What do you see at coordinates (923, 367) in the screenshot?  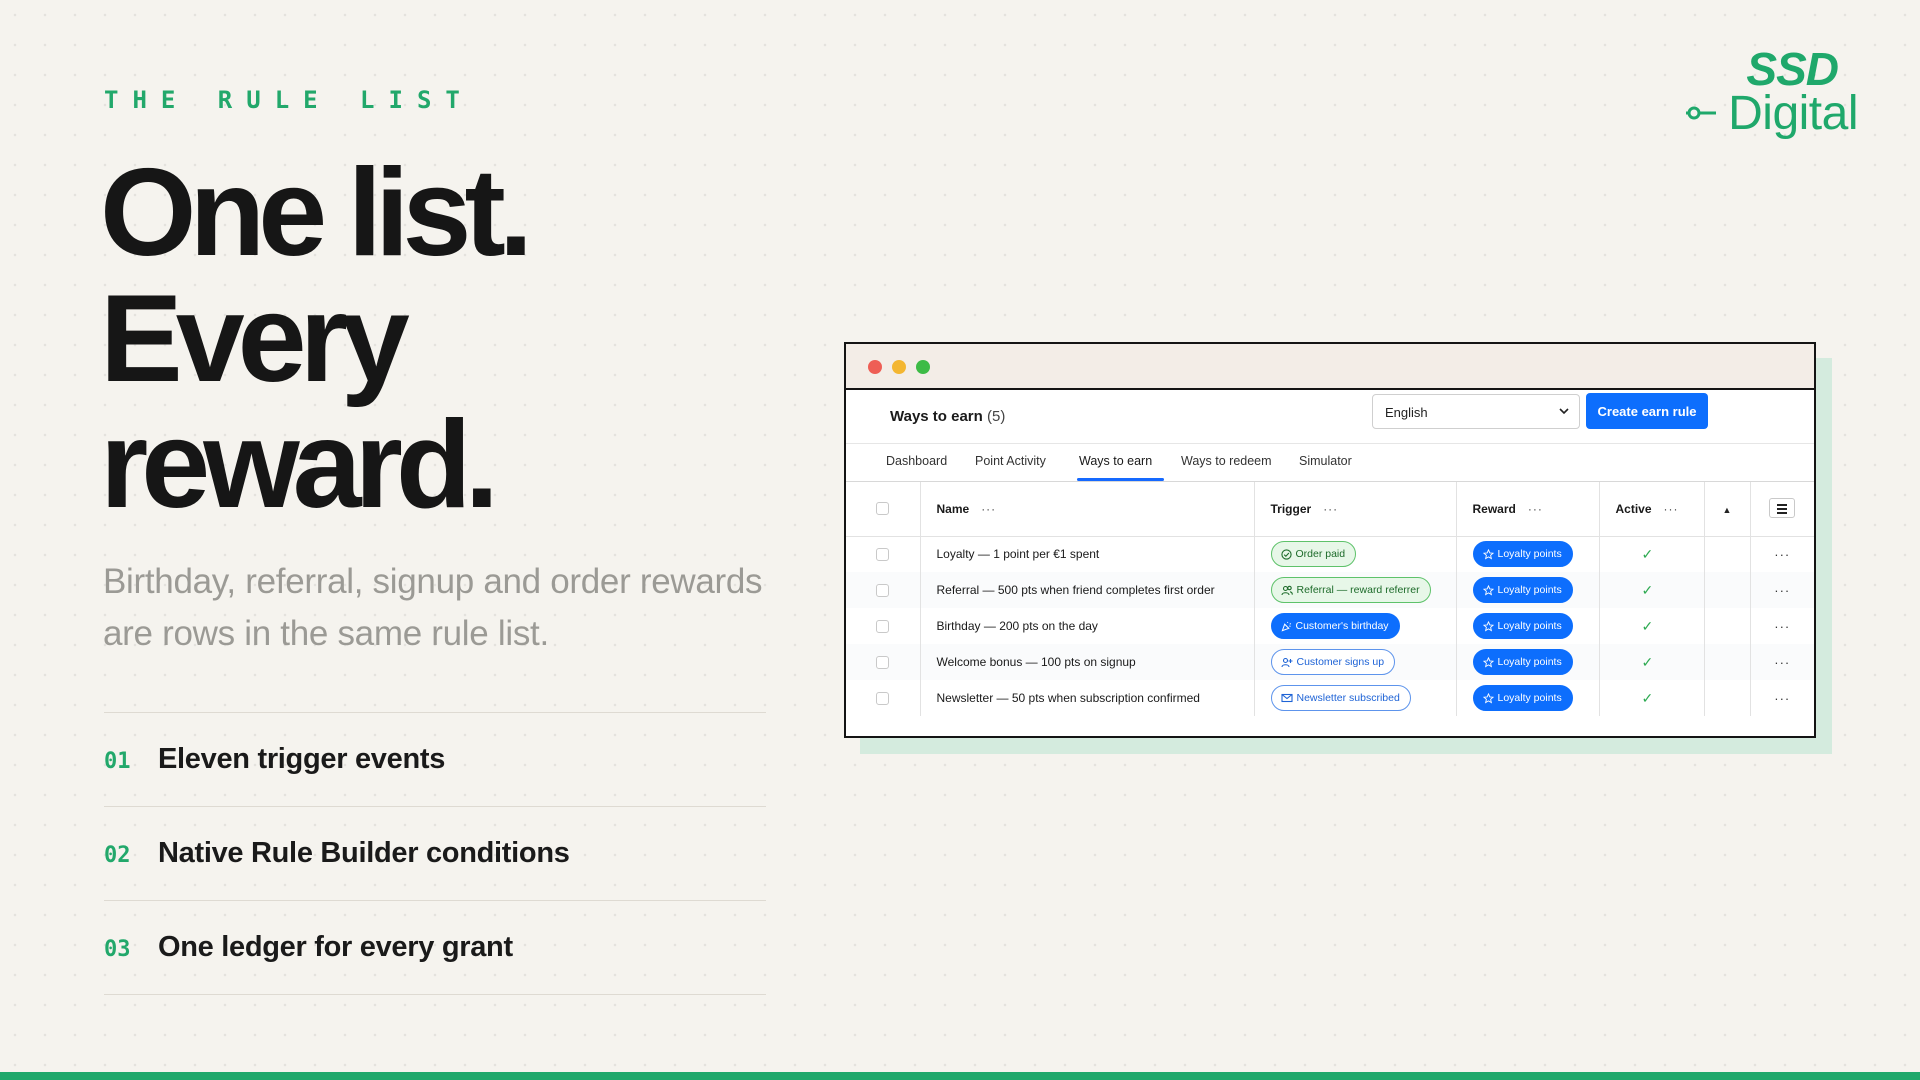 I see `maximize-window-dot` at bounding box center [923, 367].